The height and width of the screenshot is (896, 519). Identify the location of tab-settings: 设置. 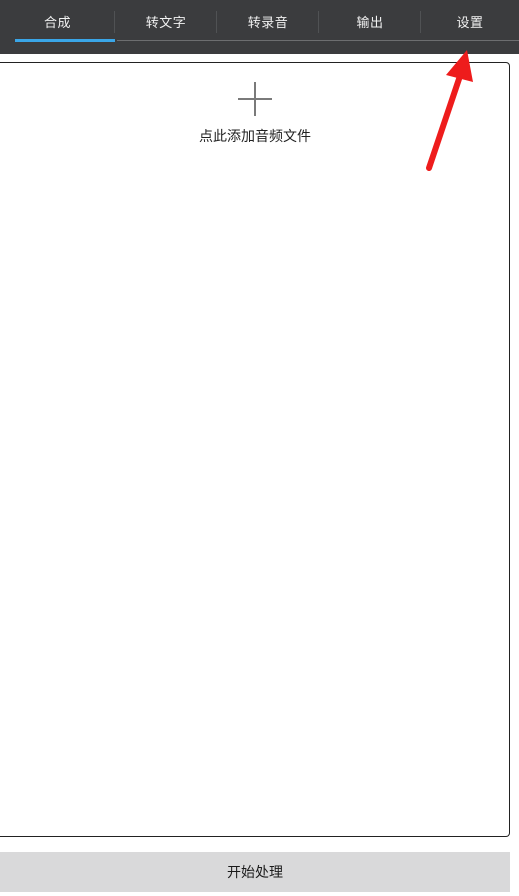
(470, 21).